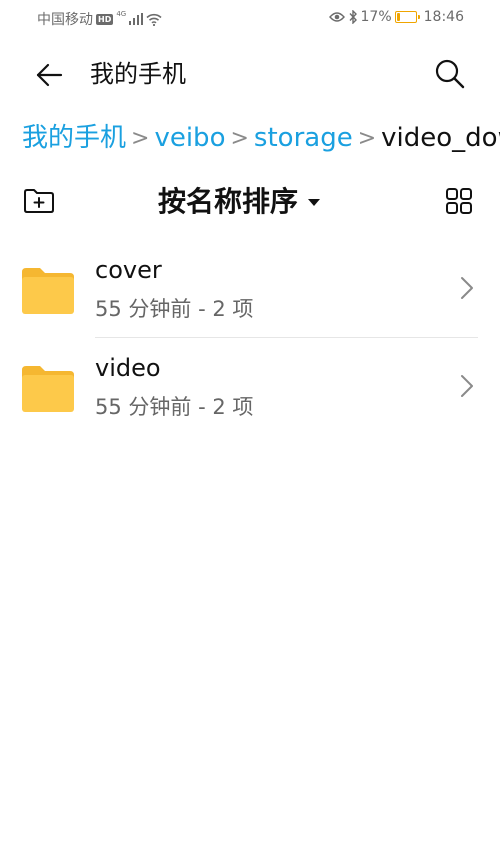  I want to click on status-bar: 中国移动 HD 4G 17% 18:46, so click(250, 17).